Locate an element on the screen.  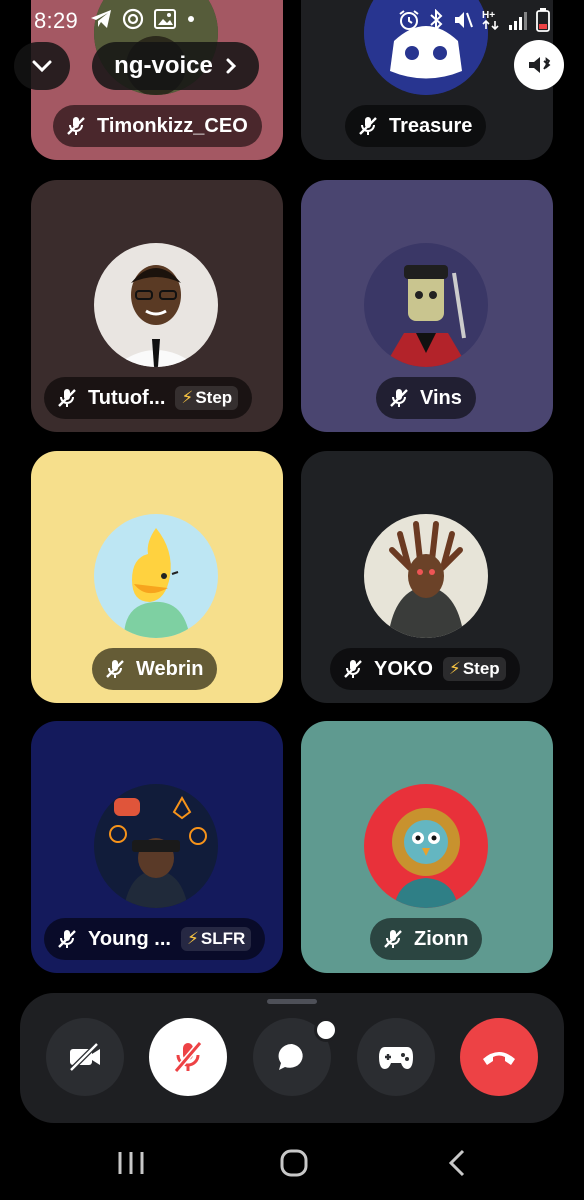
audio-output-button is located at coordinates (539, 65).